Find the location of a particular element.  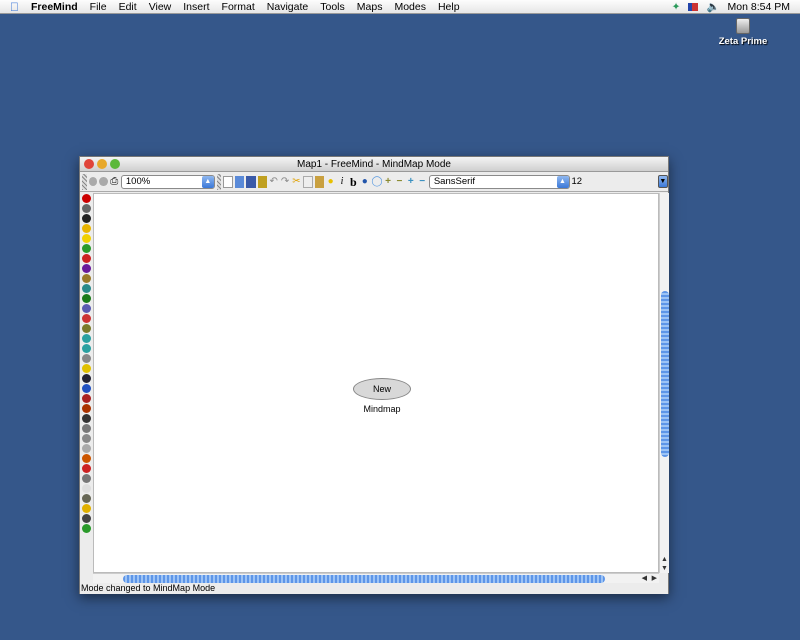

back-icon is located at coordinates (93, 181).